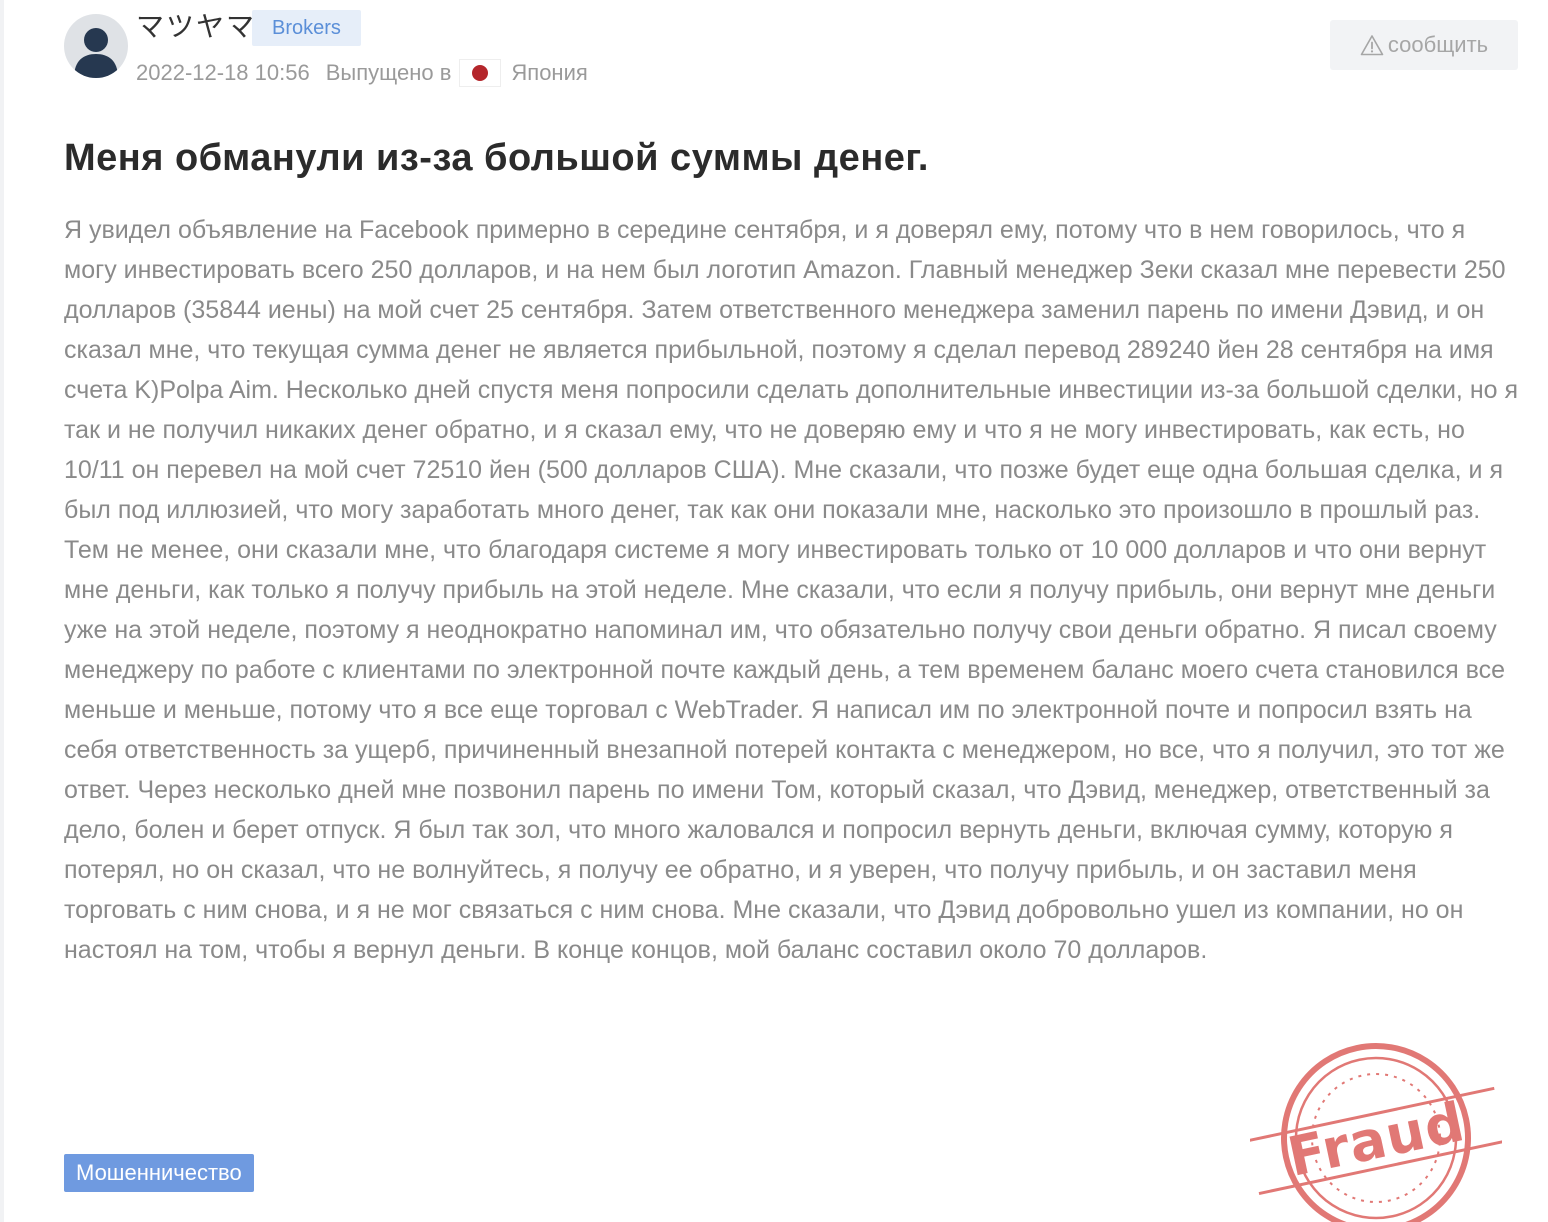 This screenshot has height=1222, width=1548. Describe the element at coordinates (496, 158) in the screenshot. I see `post-title: Меня обманули из-за большой суммы денег.` at that location.